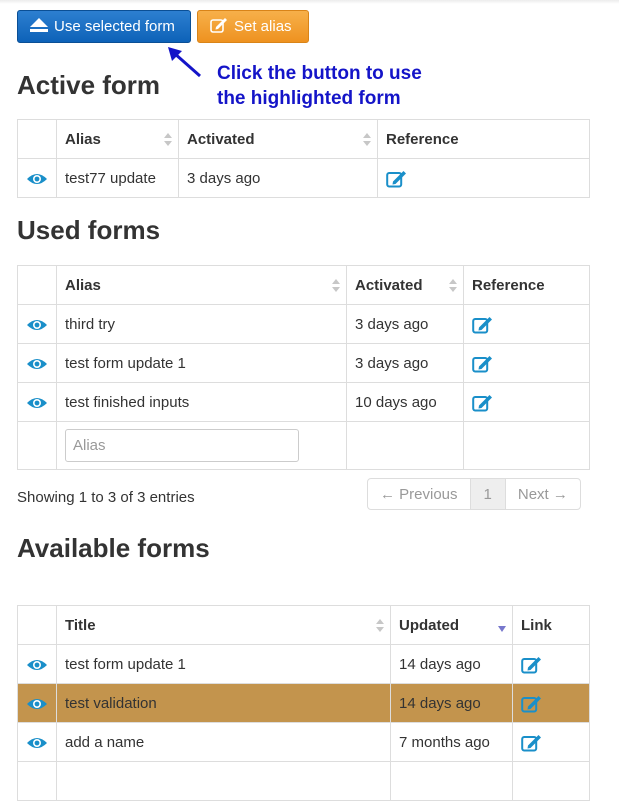 The image size is (619, 801). I want to click on filter-alias-cell, so click(201, 445).